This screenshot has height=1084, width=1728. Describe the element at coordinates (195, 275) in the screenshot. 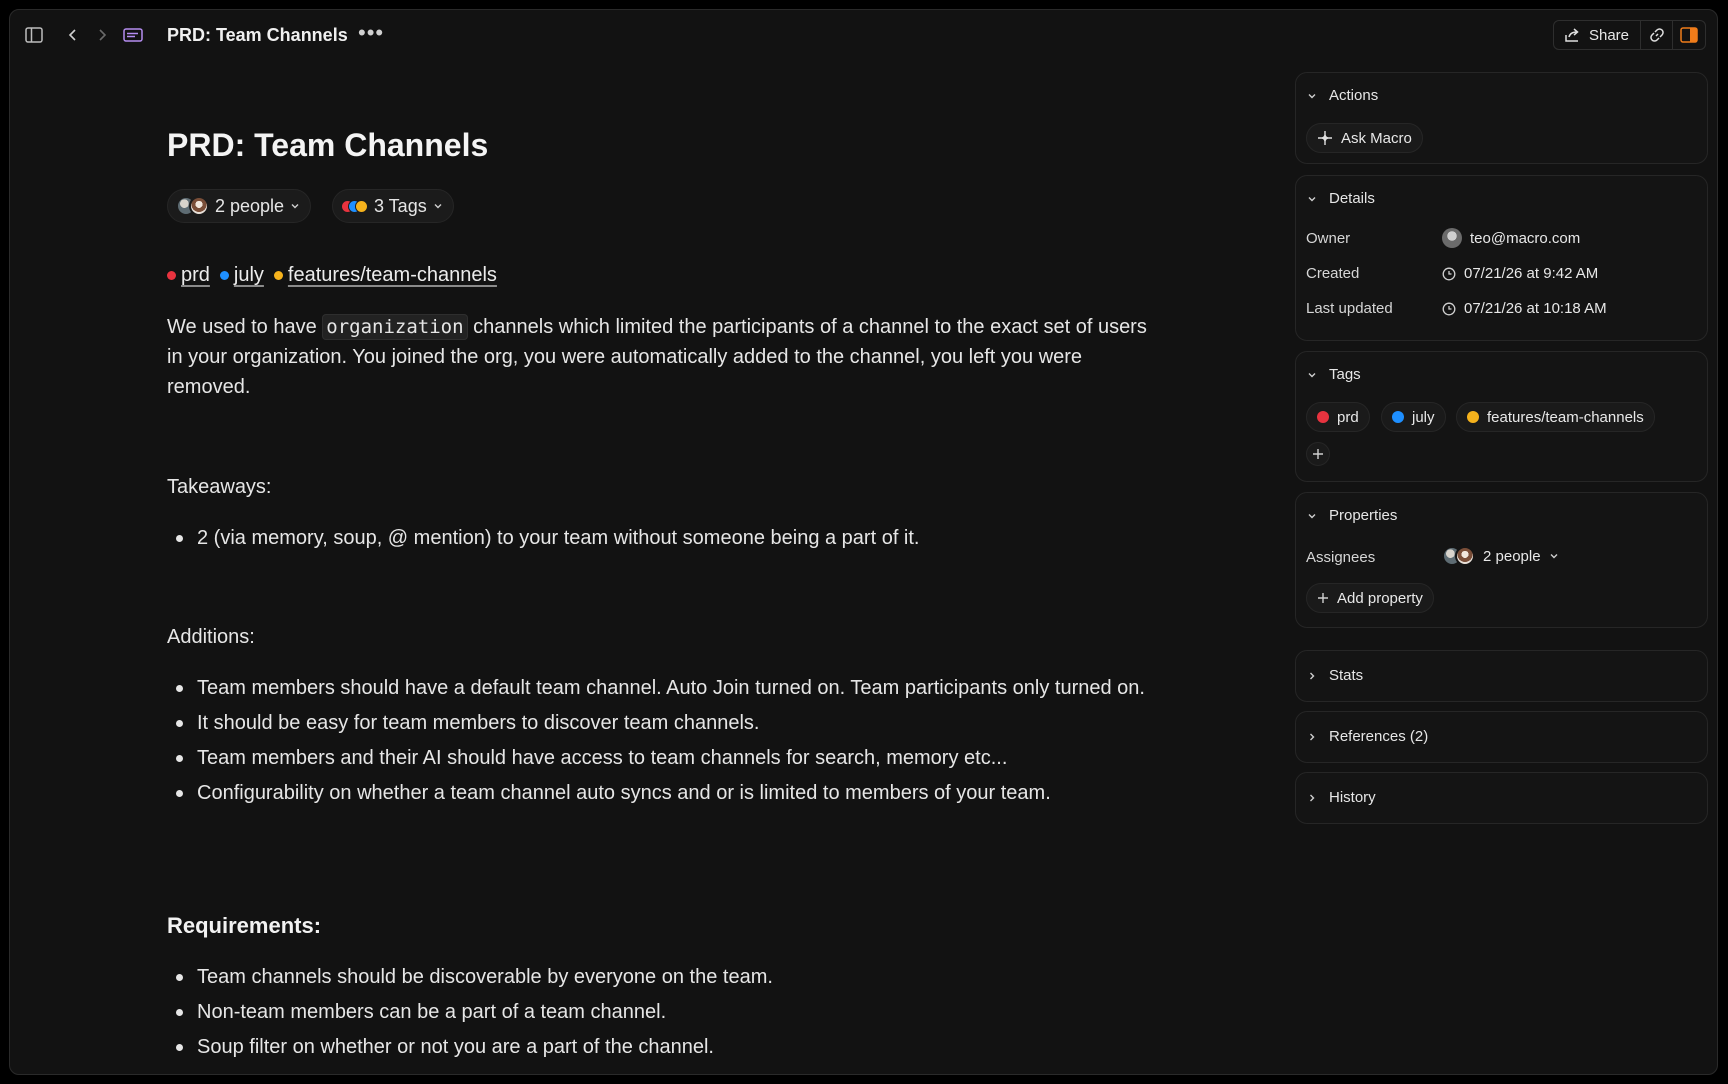

I see `tag-link-label: prd` at that location.